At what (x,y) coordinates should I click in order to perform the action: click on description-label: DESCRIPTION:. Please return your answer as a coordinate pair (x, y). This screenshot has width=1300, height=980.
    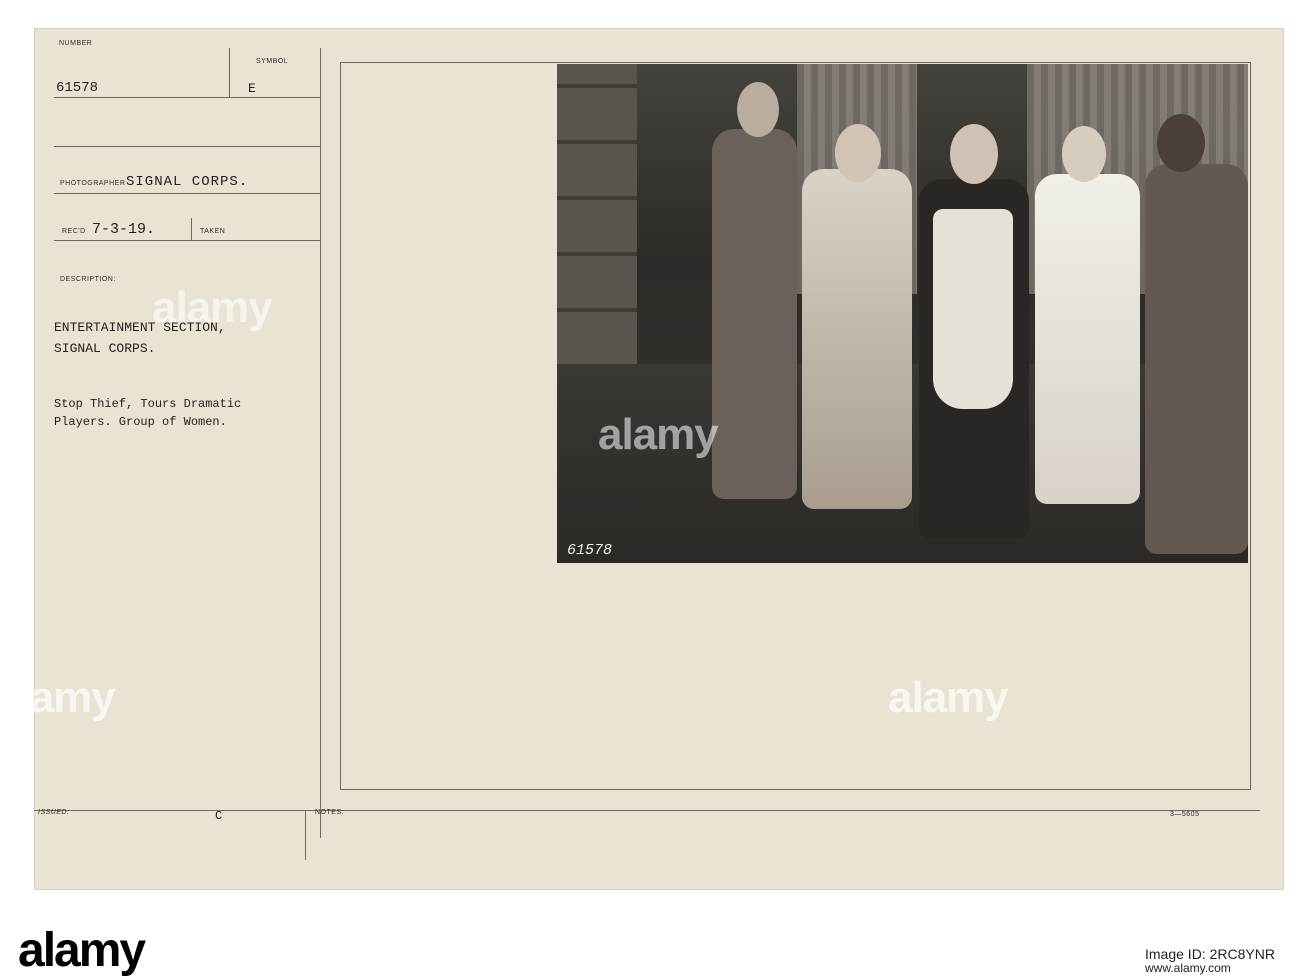
    Looking at the image, I should click on (88, 279).